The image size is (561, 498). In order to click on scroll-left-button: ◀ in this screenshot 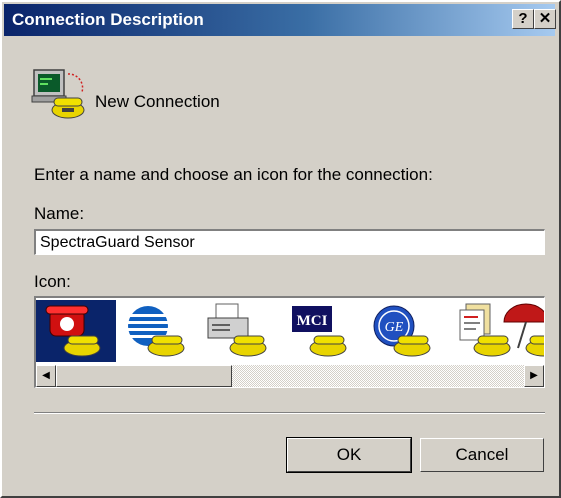, I will do `click(46, 376)`.